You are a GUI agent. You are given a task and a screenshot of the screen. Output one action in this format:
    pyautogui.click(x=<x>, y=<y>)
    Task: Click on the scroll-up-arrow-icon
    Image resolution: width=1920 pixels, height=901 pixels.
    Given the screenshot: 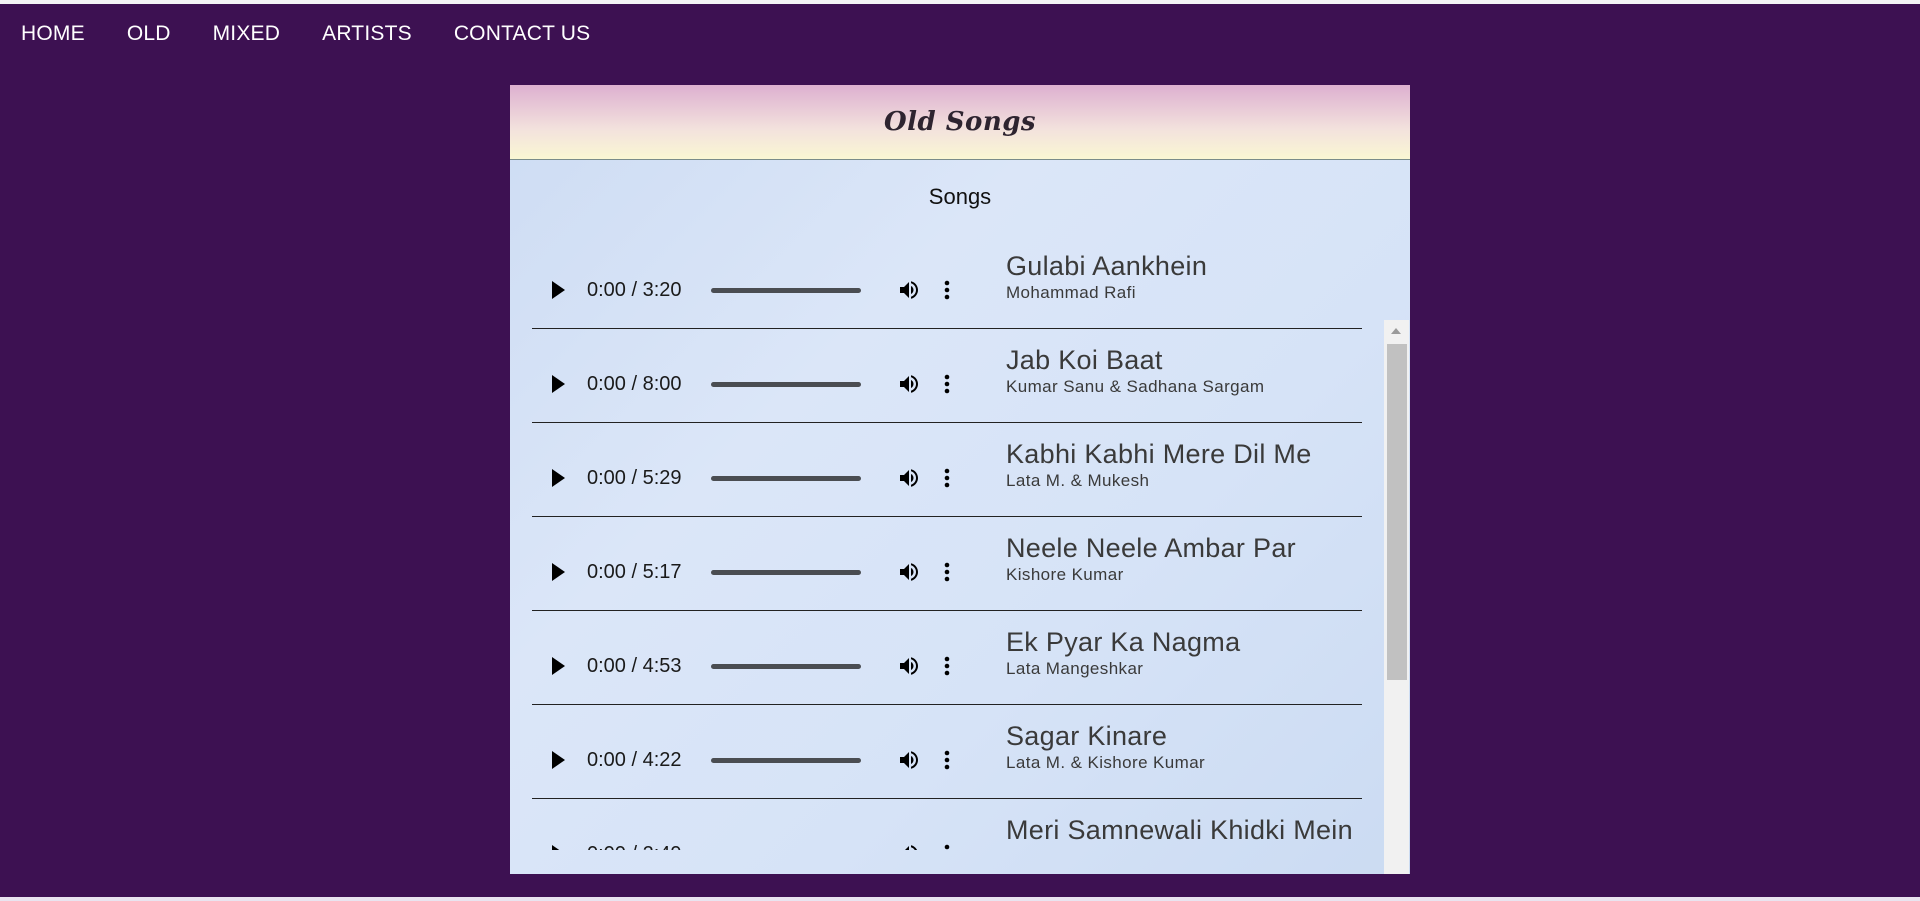 What is the action you would take?
    pyautogui.click(x=1396, y=331)
    